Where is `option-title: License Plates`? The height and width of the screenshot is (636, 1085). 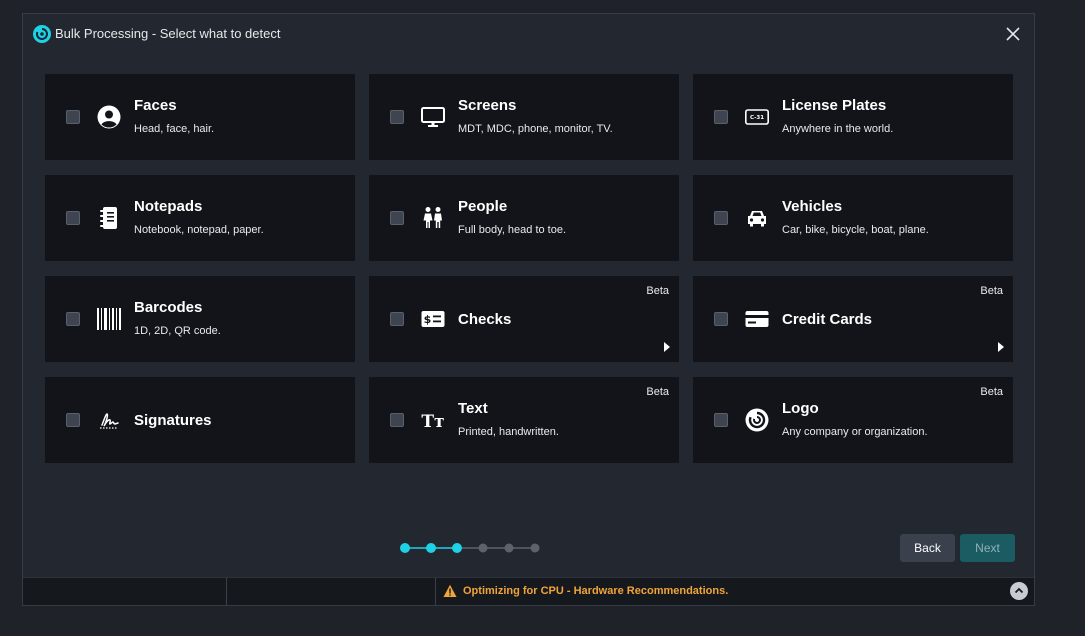 option-title: License Plates is located at coordinates (834, 105).